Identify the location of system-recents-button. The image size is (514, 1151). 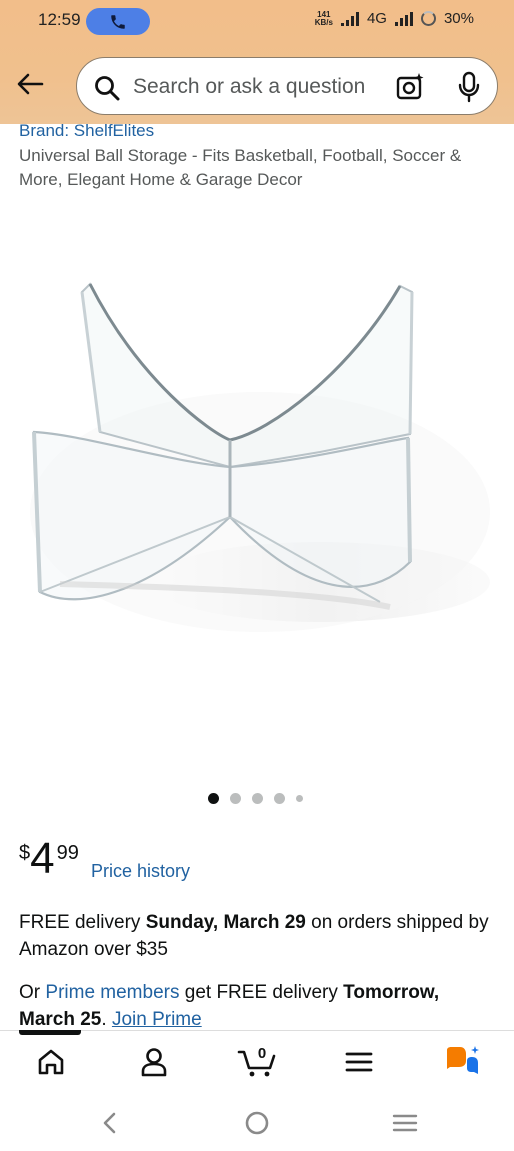
(405, 1123).